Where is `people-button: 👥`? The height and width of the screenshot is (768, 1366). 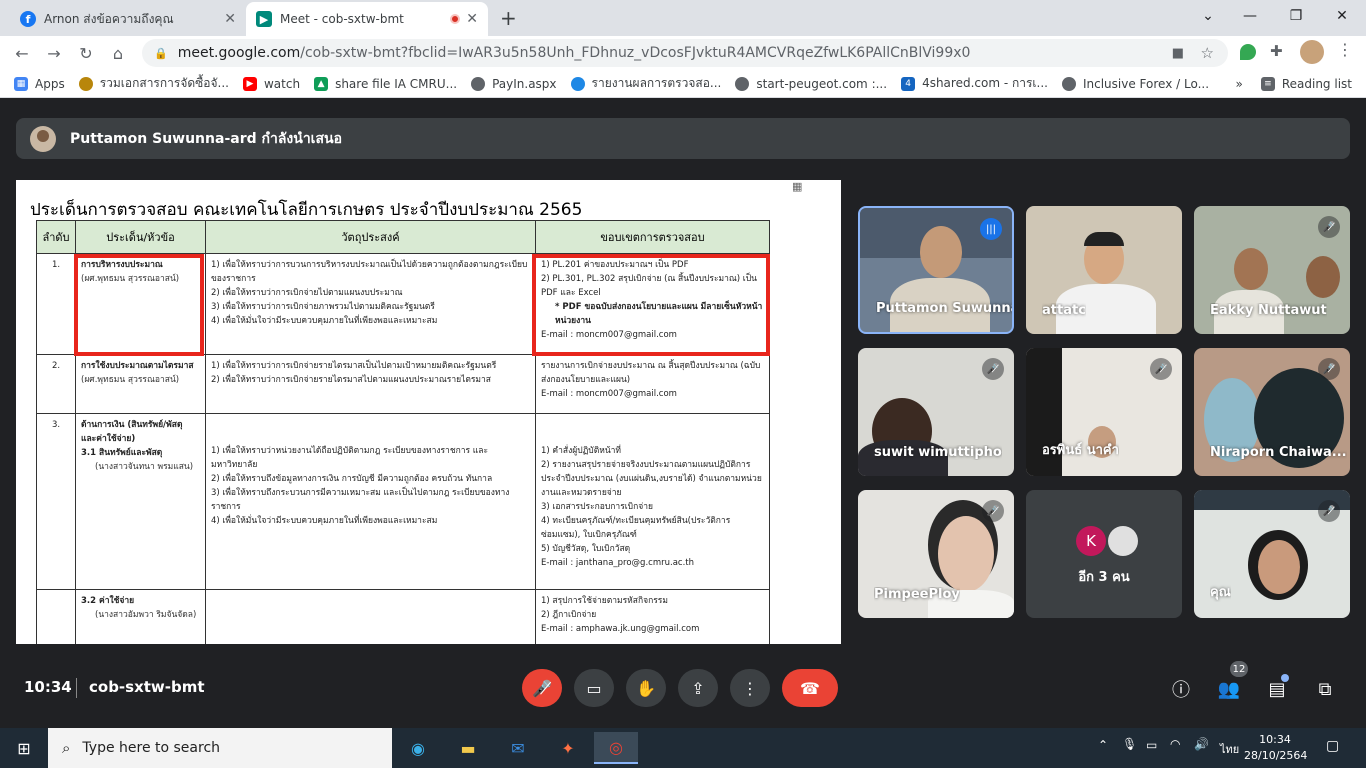
people-button: 👥 is located at coordinates (1229, 689).